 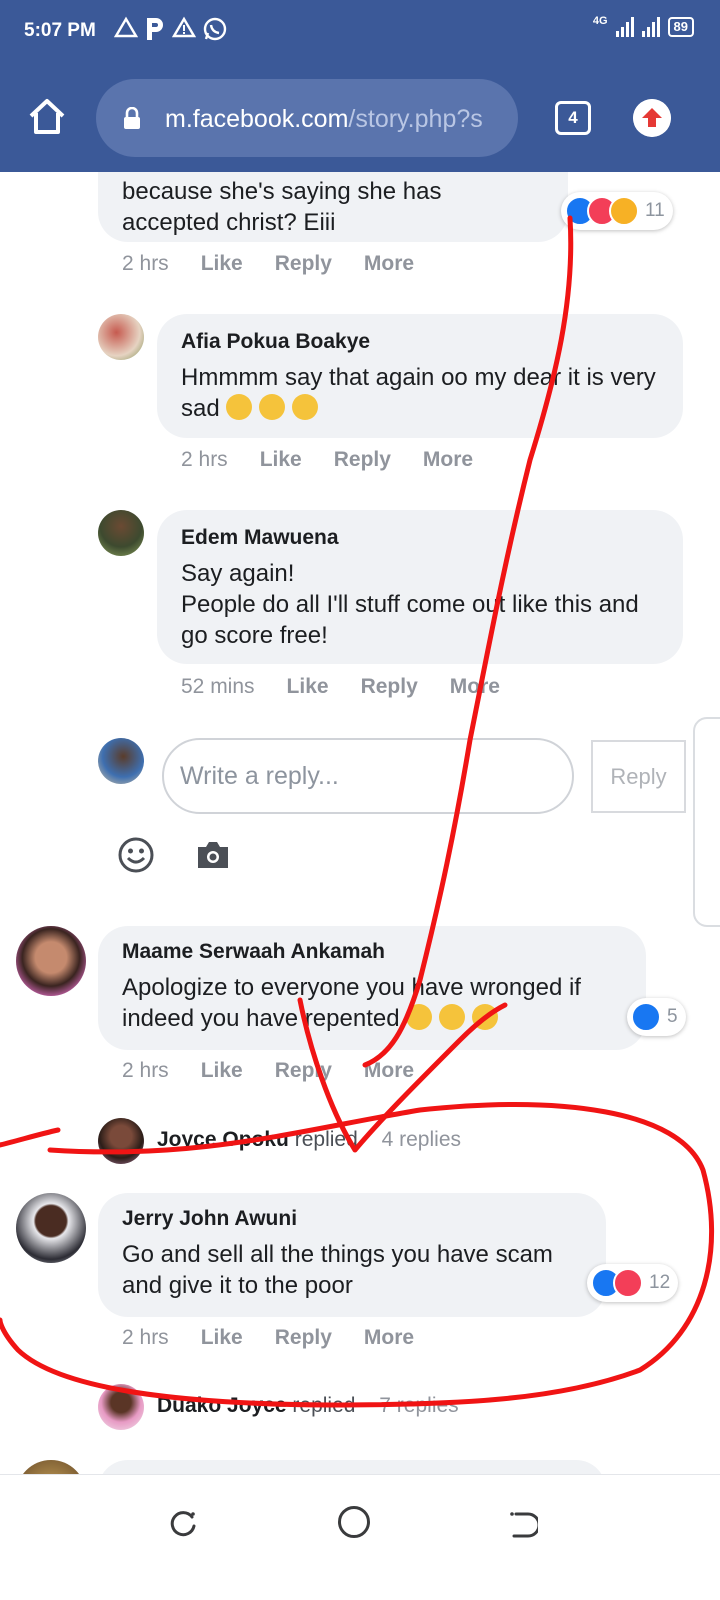 What do you see at coordinates (652, 118) in the screenshot?
I see `update-arrow-icon` at bounding box center [652, 118].